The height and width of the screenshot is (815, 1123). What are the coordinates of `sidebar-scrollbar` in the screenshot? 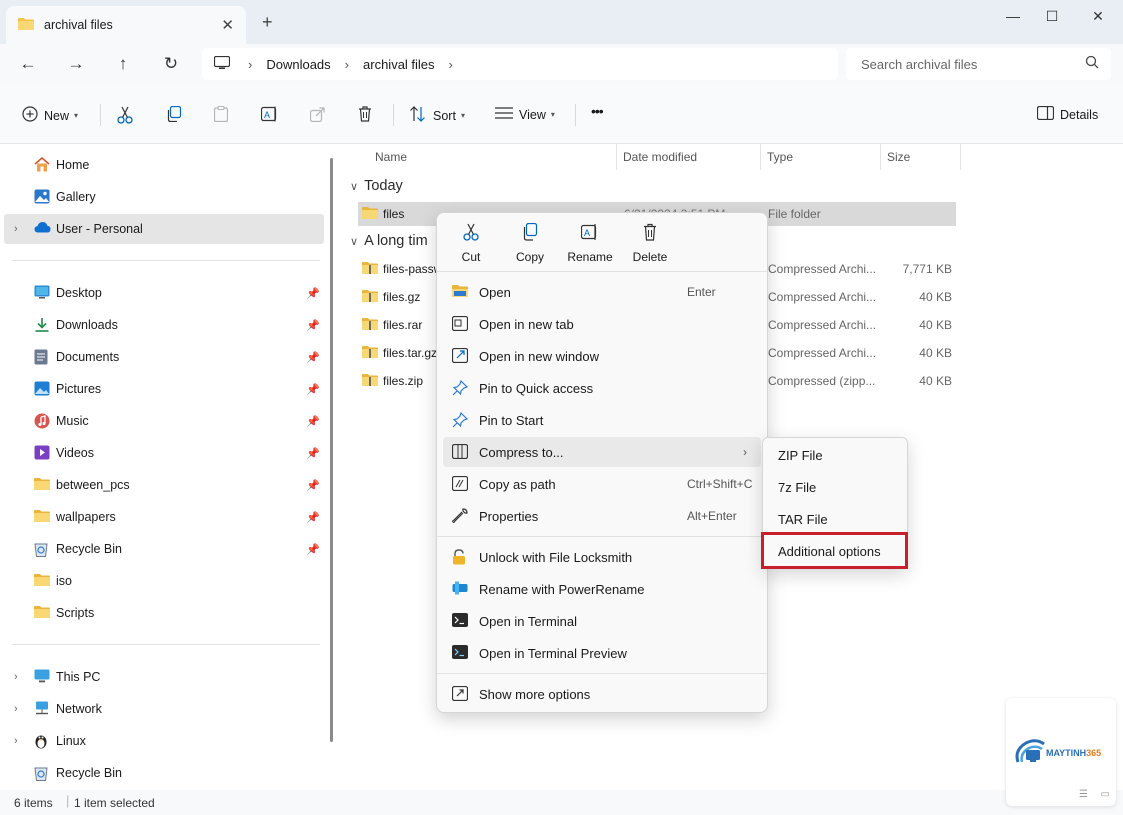 It's located at (331, 450).